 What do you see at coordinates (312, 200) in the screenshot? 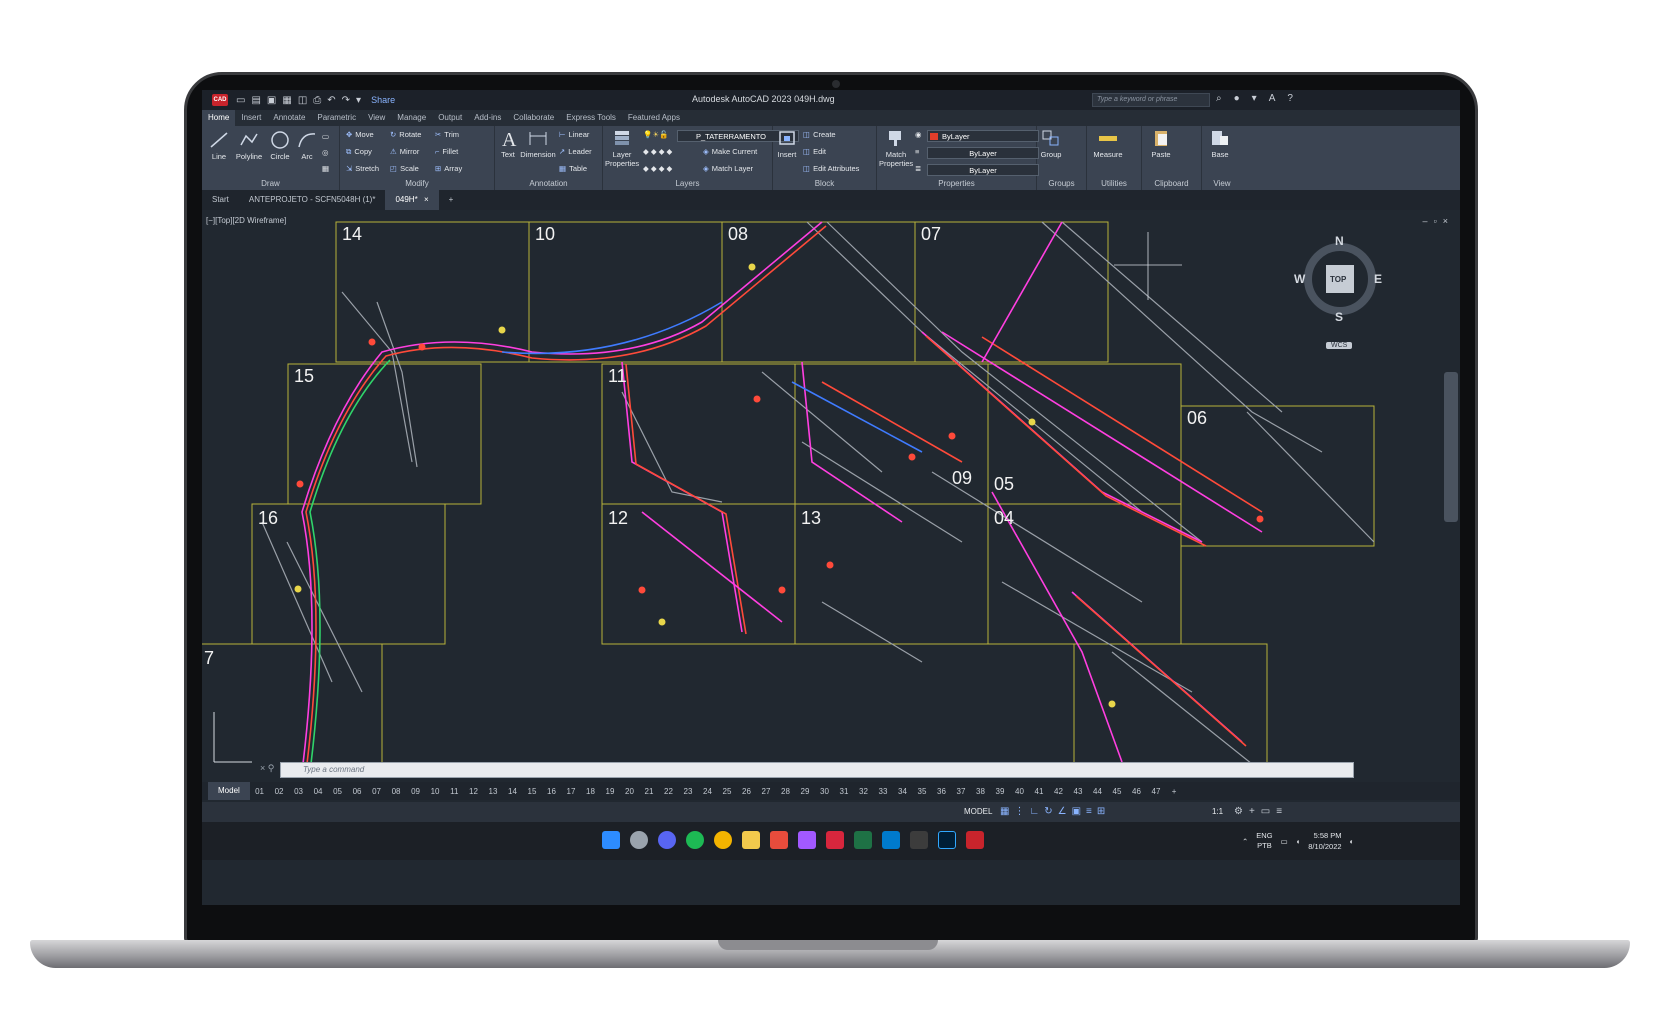
I see `doc-tab-anteprojeto: ANTEPROJETO - SCFN5048H (1)*` at bounding box center [312, 200].